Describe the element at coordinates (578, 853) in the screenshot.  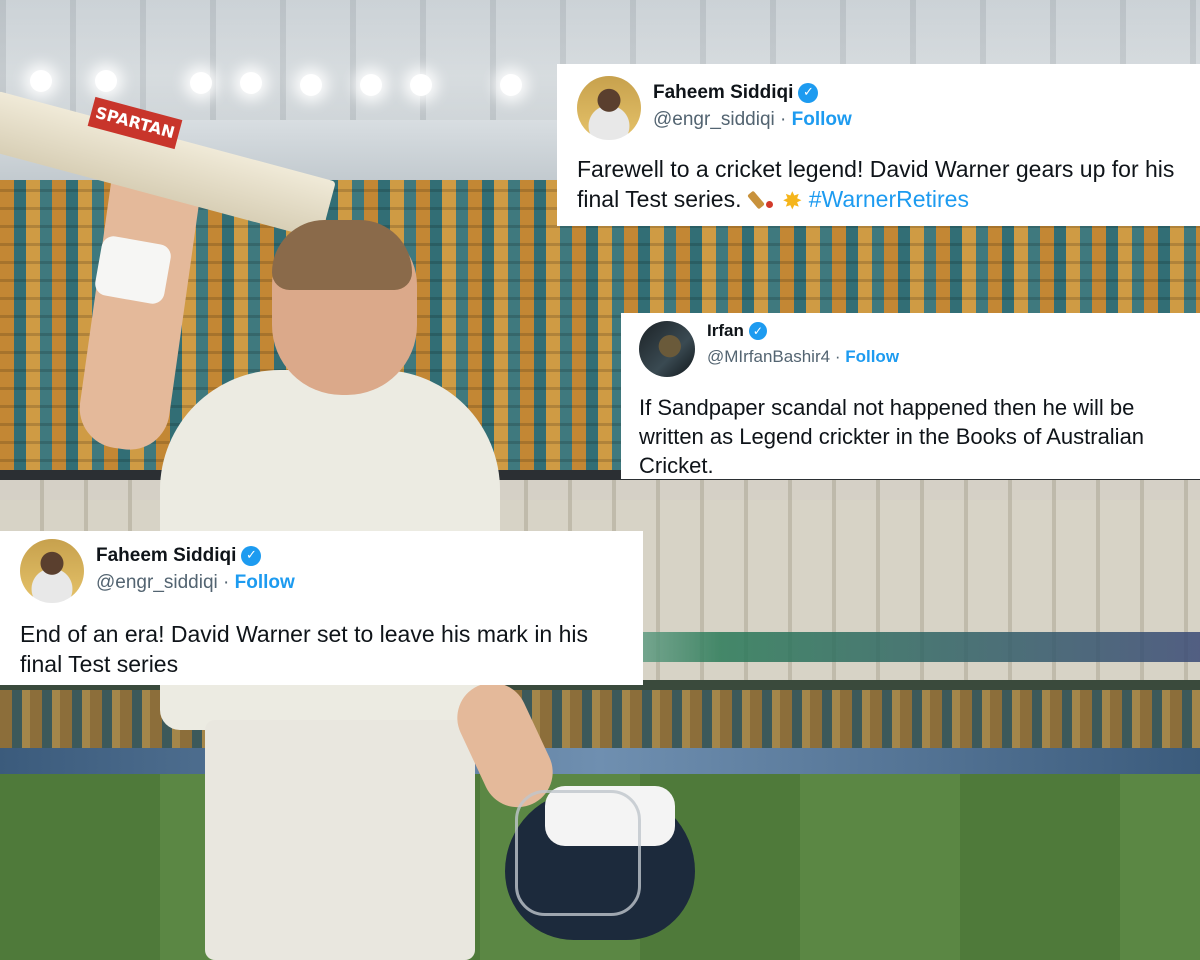
I see `helmet-grill` at that location.